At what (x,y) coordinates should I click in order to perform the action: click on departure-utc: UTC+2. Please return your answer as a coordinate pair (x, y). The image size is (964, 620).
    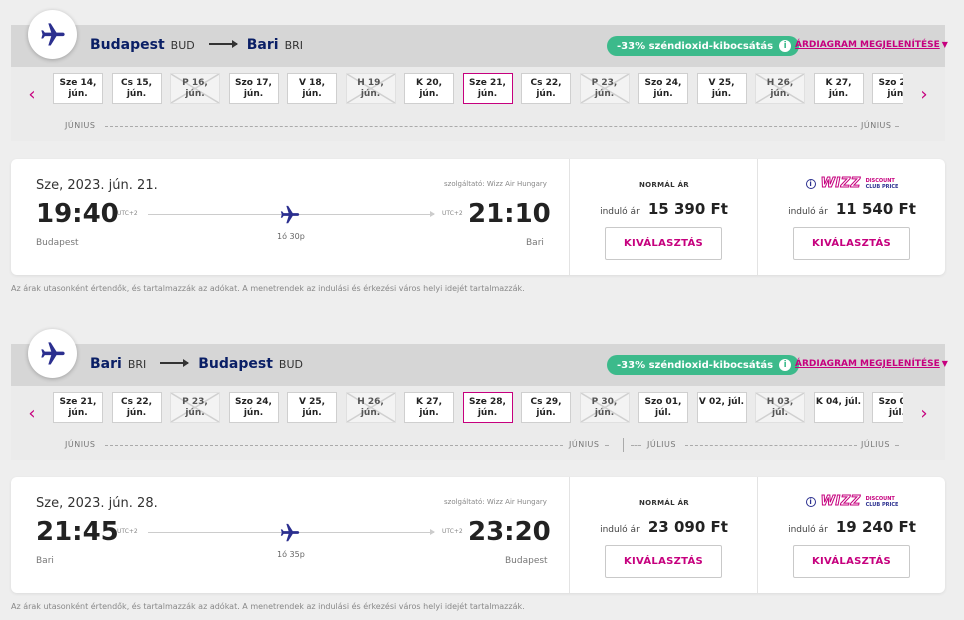
    Looking at the image, I should click on (127, 213).